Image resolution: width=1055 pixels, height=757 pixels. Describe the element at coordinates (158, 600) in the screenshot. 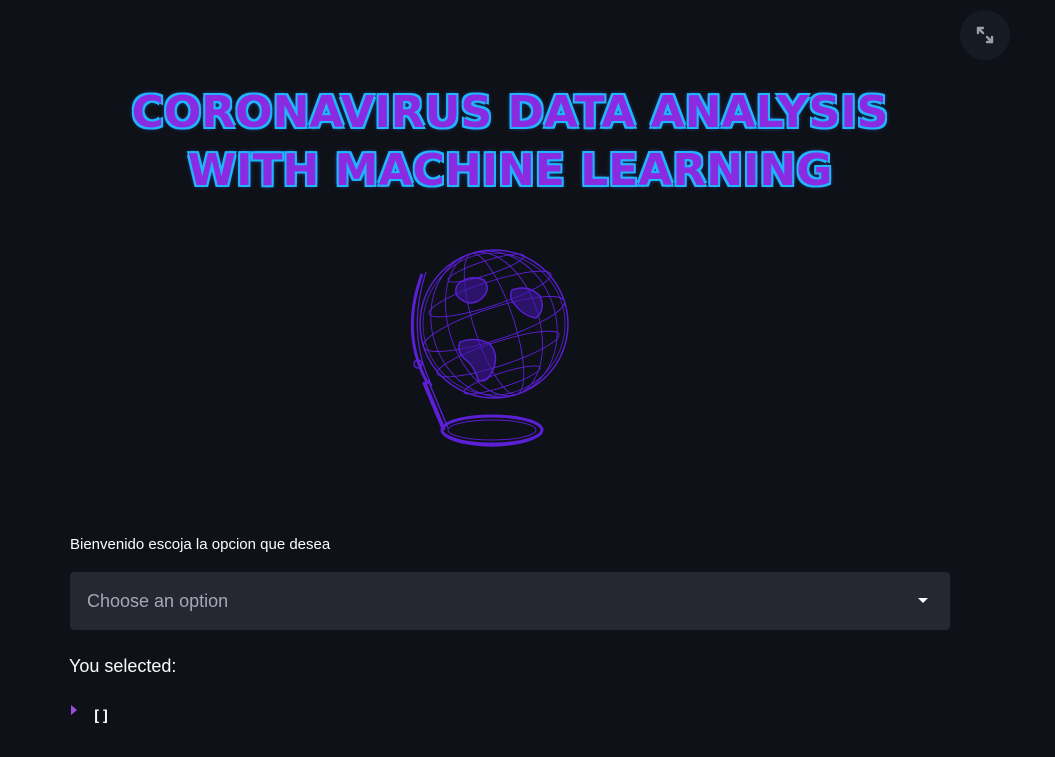

I see `select-placeholder: Choose an option` at that location.